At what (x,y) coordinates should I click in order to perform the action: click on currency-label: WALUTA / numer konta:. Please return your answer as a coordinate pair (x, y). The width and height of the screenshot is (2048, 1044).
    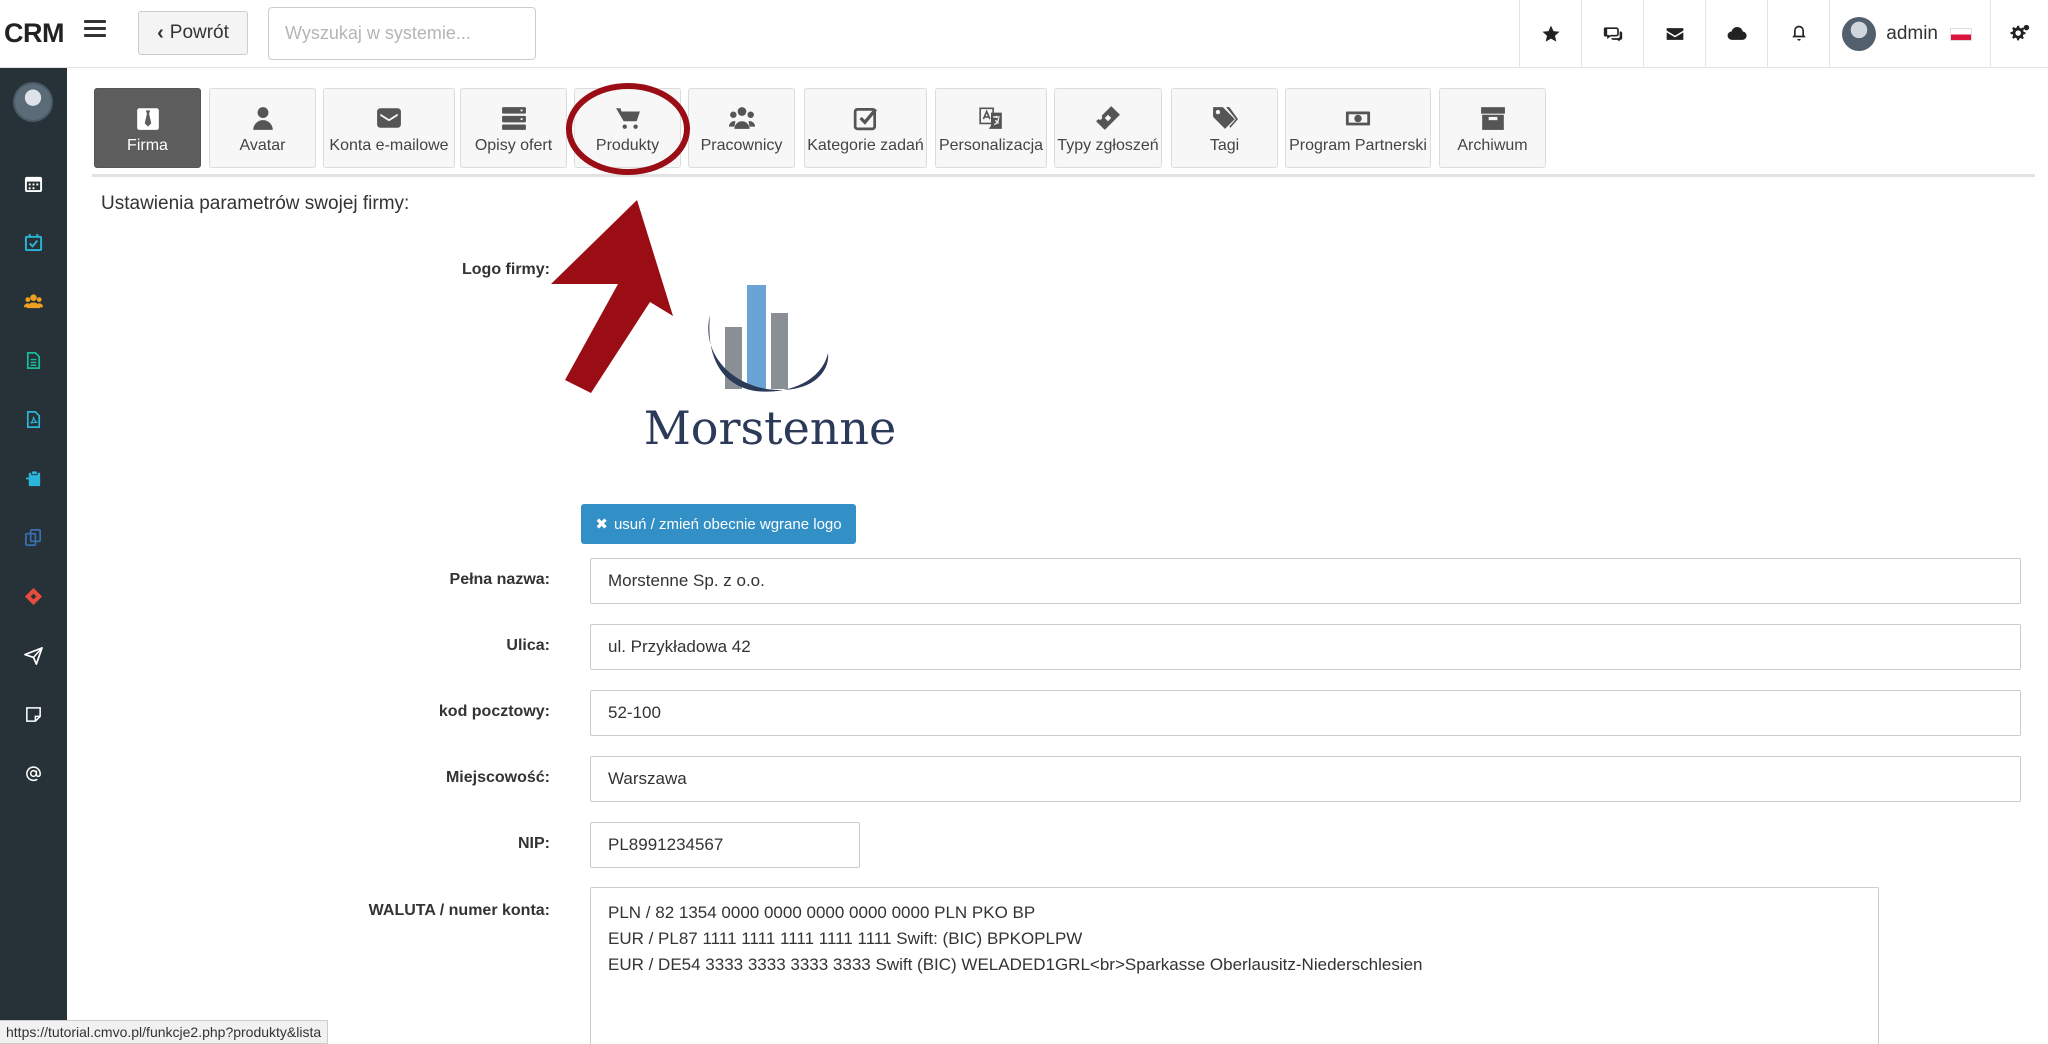
    Looking at the image, I should click on (459, 910).